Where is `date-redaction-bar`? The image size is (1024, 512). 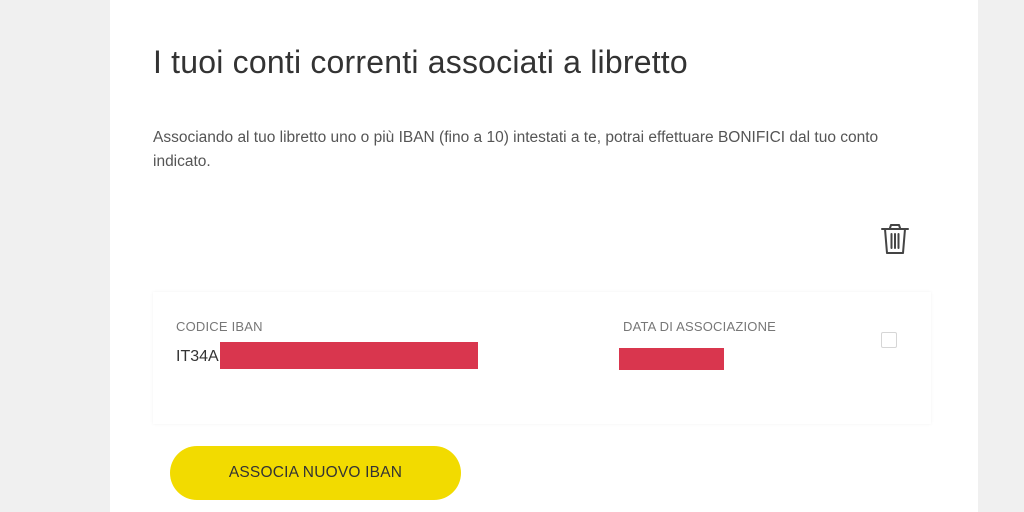 date-redaction-bar is located at coordinates (671, 359).